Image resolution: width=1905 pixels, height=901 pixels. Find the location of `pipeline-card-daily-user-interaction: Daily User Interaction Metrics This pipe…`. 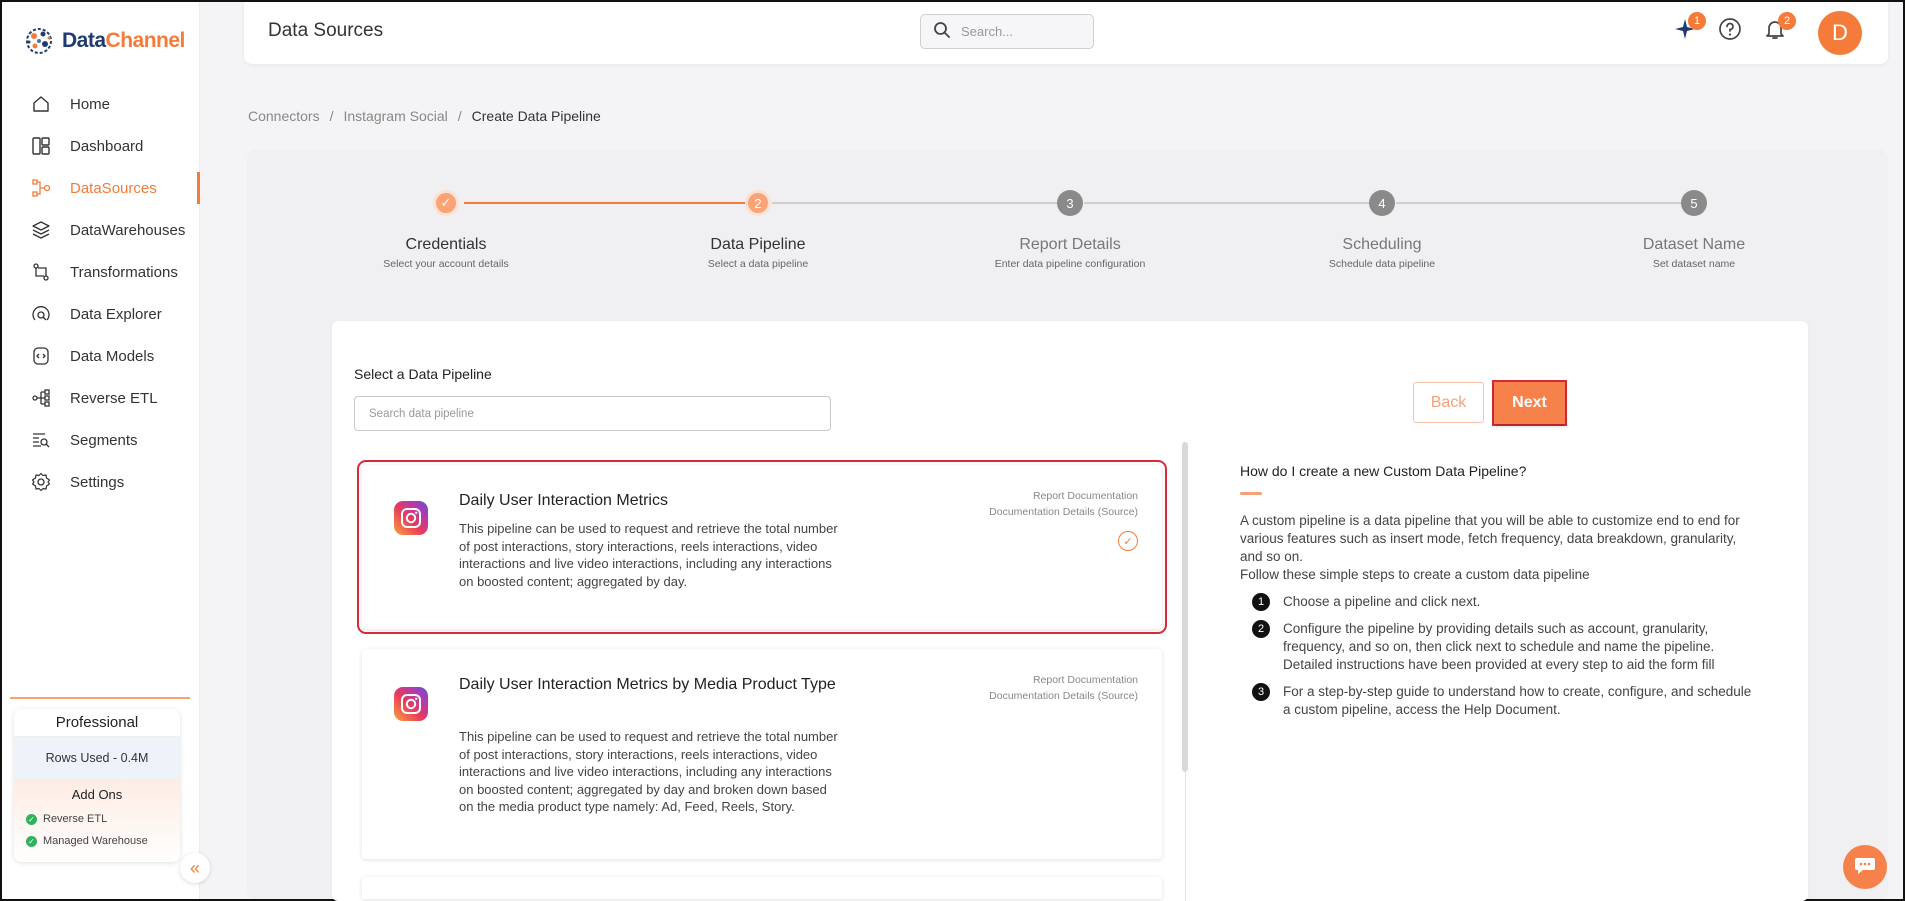

pipeline-card-daily-user-interaction: Daily User Interaction Metrics This pipe… is located at coordinates (762, 547).